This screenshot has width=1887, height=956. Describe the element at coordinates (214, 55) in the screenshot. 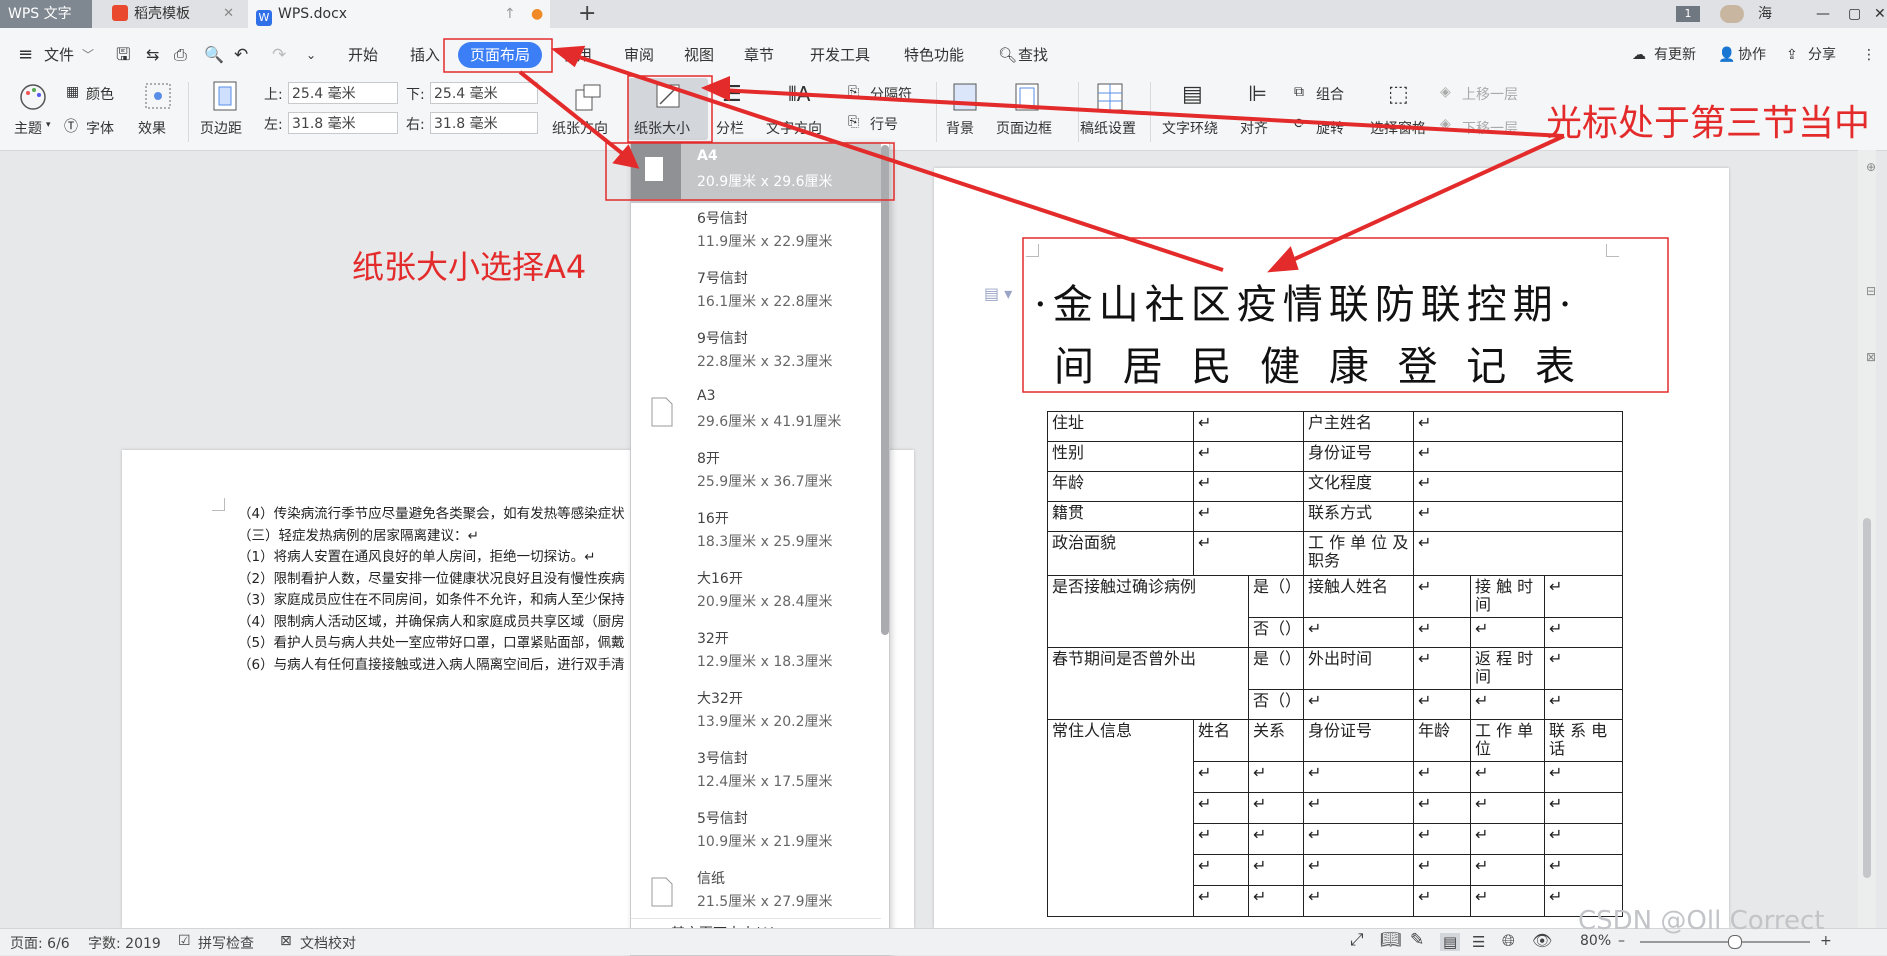

I see `print-preview-icon: 🔍` at that location.